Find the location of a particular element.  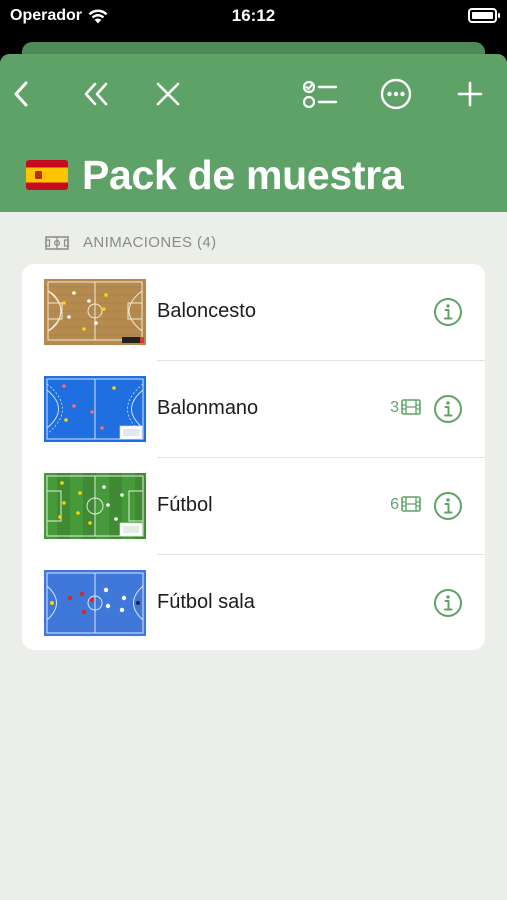

page-title: Pack de muestra is located at coordinates (243, 174).